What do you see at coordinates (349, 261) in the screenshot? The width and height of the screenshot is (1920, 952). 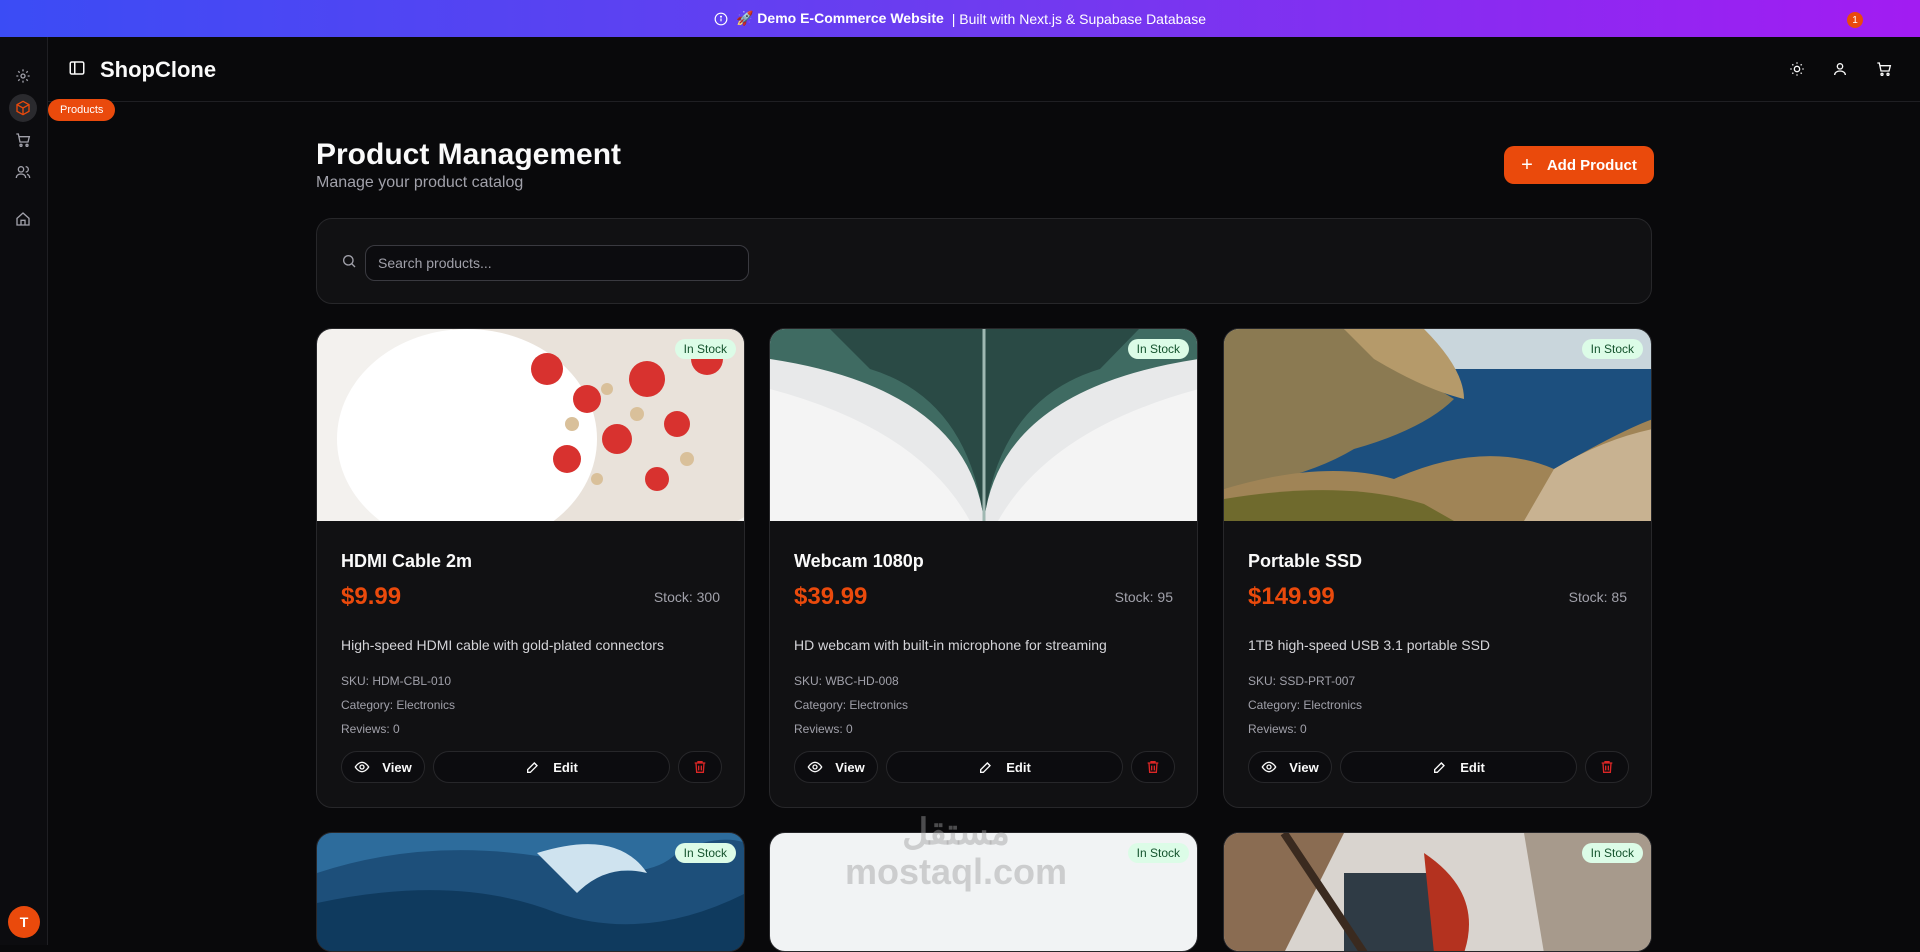 I see `search-icon` at bounding box center [349, 261].